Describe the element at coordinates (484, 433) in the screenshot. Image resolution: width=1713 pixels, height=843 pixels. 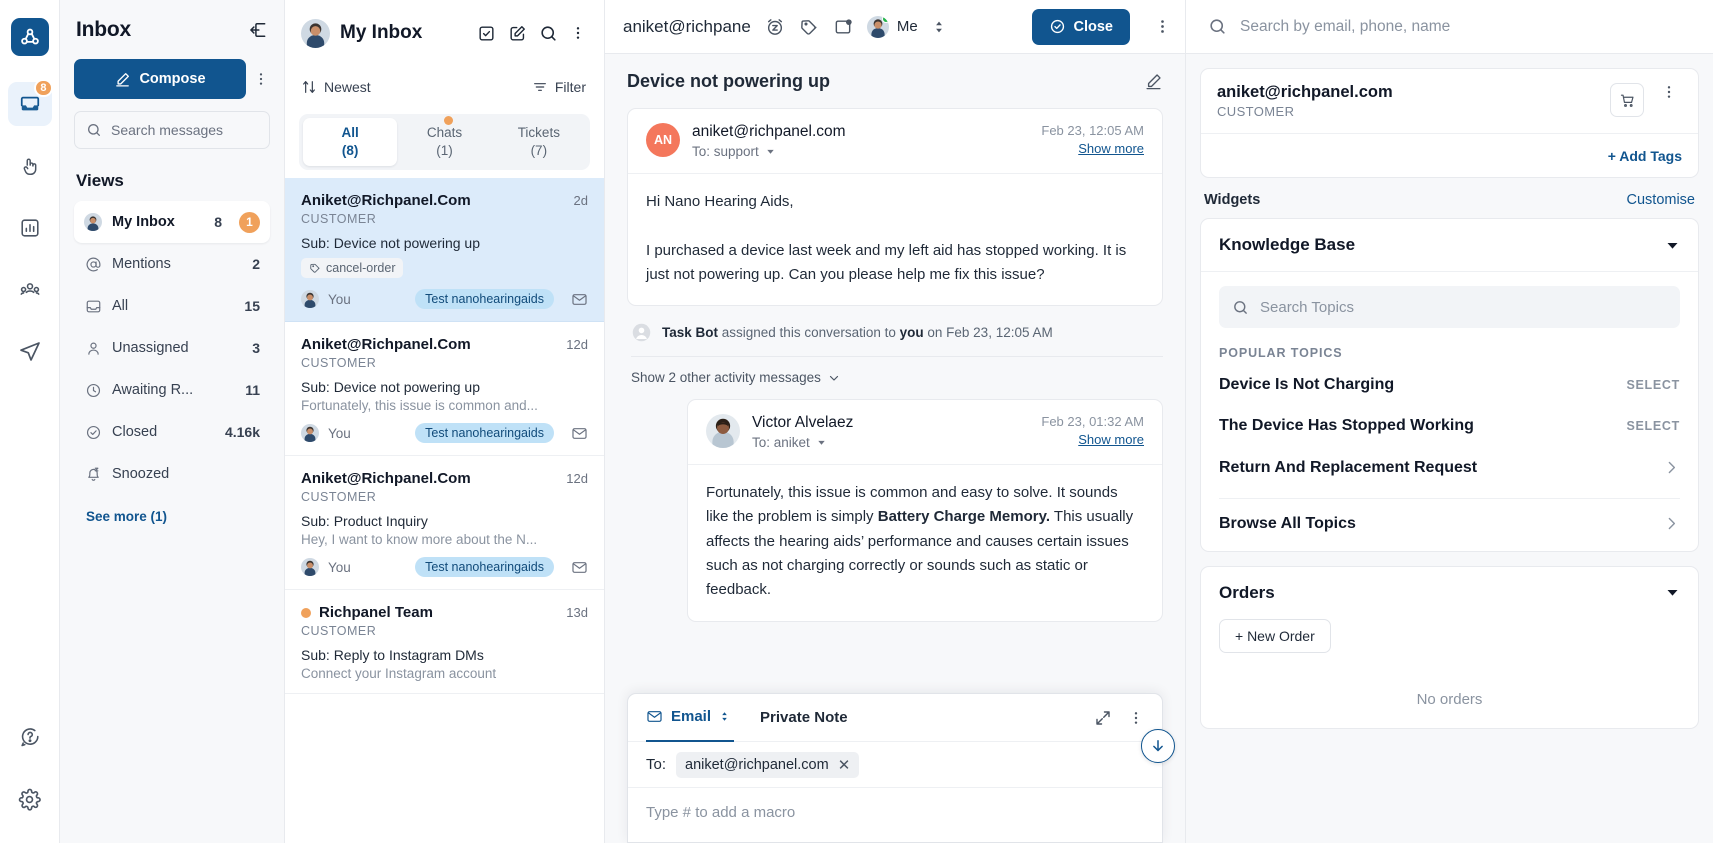
I see `list-item-channel-chip: Test nanohearingaids` at that location.